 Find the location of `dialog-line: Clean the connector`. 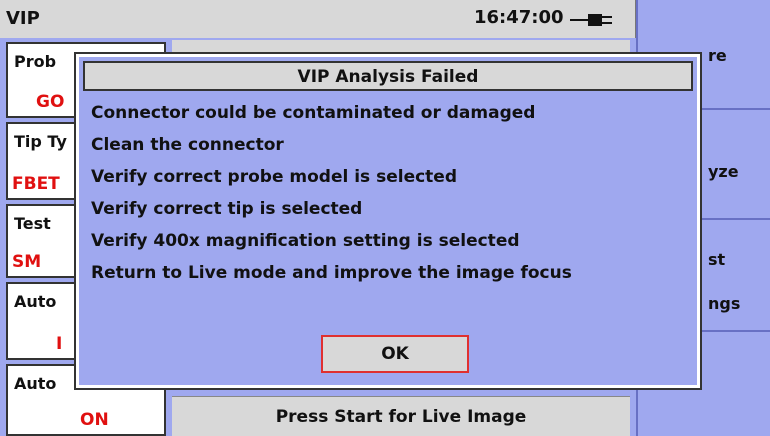

dialog-line: Clean the connector is located at coordinates (187, 145).